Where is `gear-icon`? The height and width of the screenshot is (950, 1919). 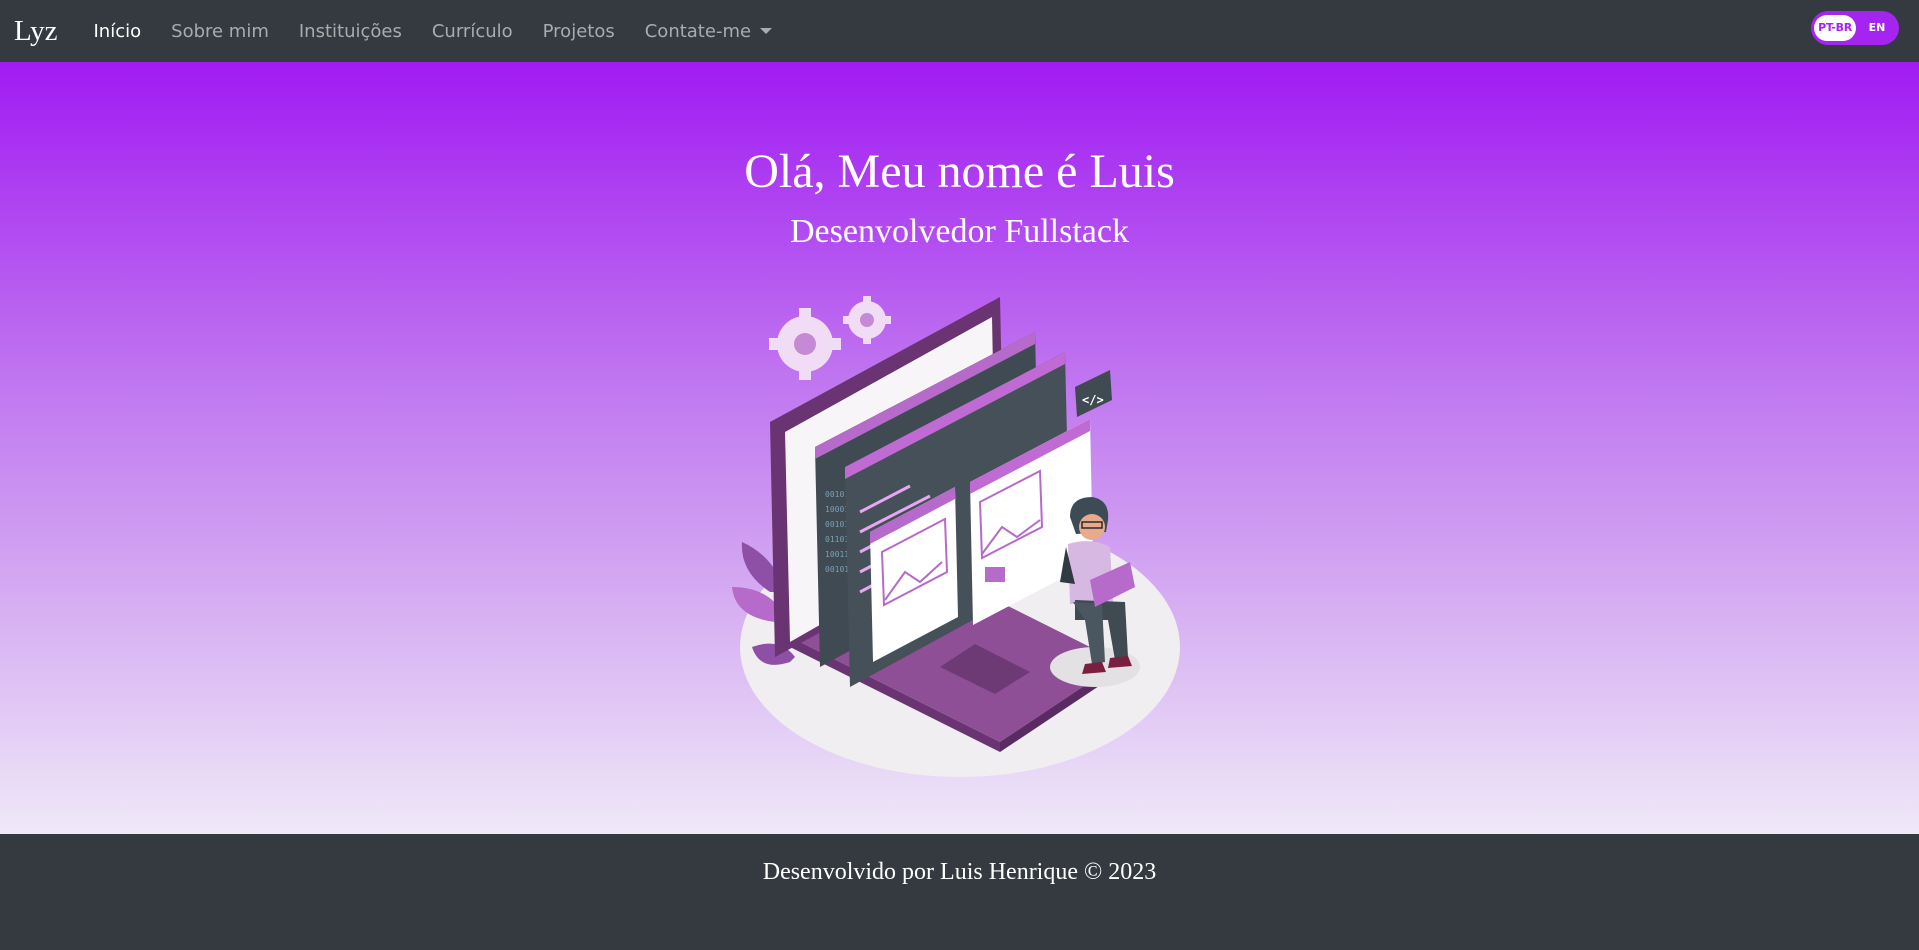
gear-icon is located at coordinates (805, 344).